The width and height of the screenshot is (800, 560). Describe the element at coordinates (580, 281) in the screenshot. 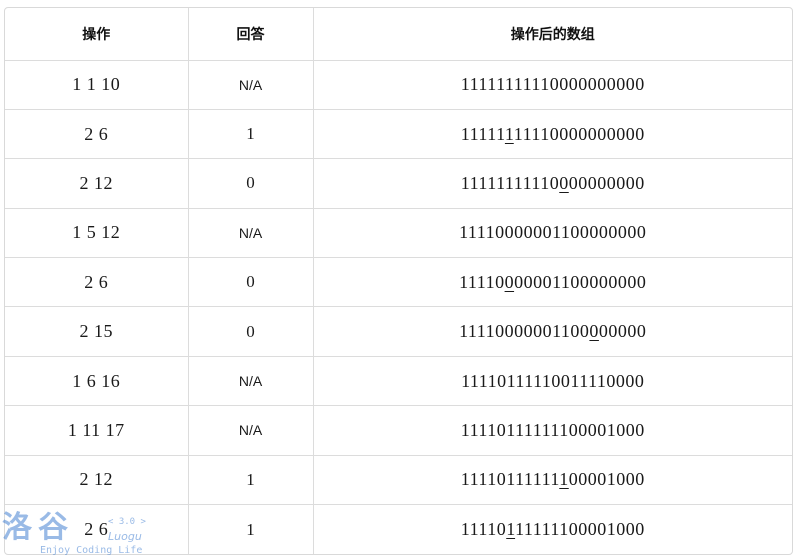

I see `array-segment: 00001100000000` at that location.